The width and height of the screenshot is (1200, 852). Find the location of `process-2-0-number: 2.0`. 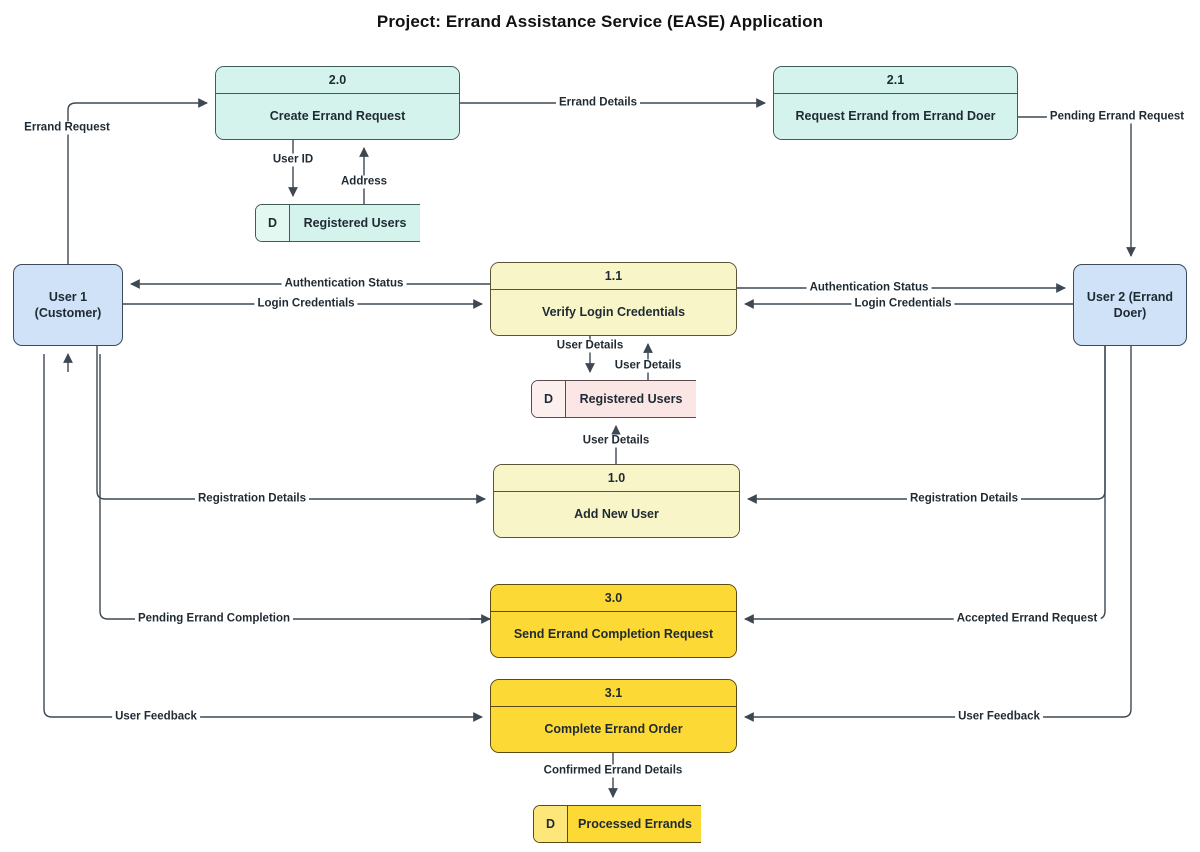

process-2-0-number: 2.0 is located at coordinates (337, 80).